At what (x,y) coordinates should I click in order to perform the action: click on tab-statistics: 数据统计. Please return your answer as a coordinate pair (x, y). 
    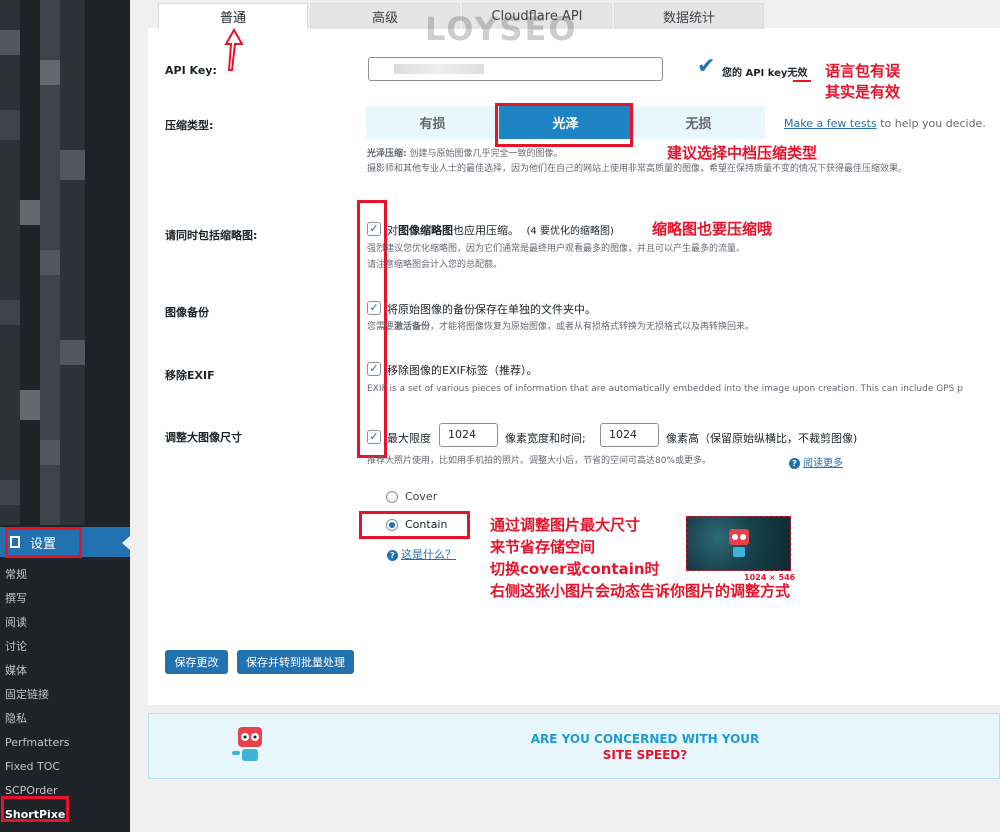
    Looking at the image, I should click on (689, 16).